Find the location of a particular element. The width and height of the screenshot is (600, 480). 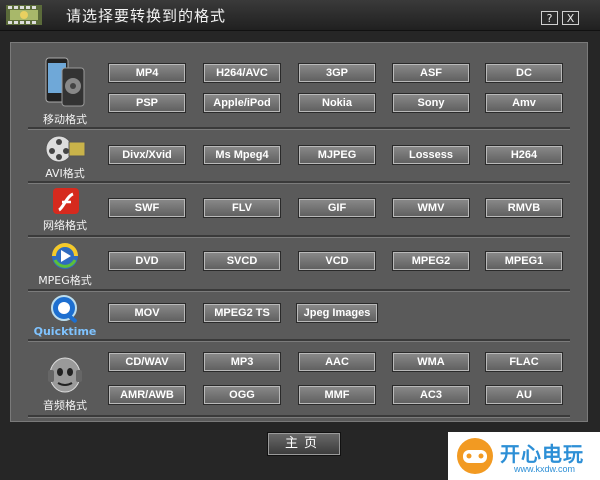

format-button-jpeg-images: Jpeg Images is located at coordinates (337, 313).